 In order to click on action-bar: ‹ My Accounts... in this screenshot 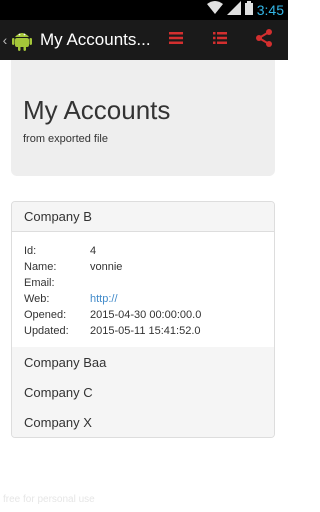, I will do `click(144, 40)`.